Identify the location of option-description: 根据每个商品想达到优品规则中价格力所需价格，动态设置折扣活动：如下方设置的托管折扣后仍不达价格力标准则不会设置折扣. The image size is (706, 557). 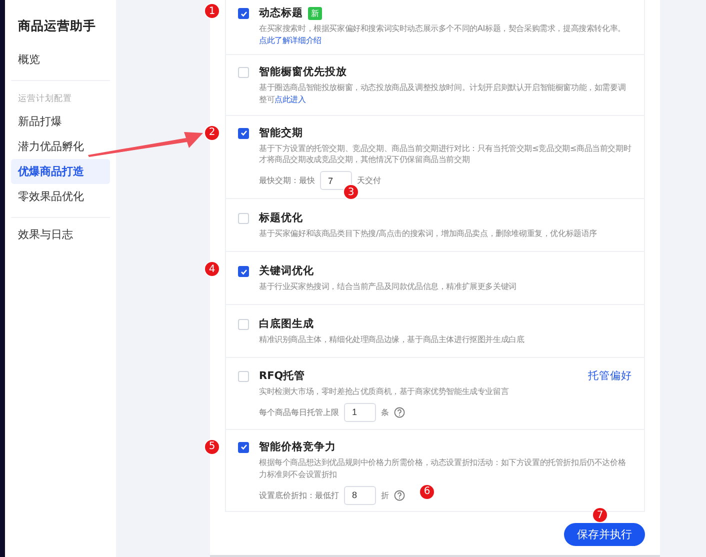
(443, 468).